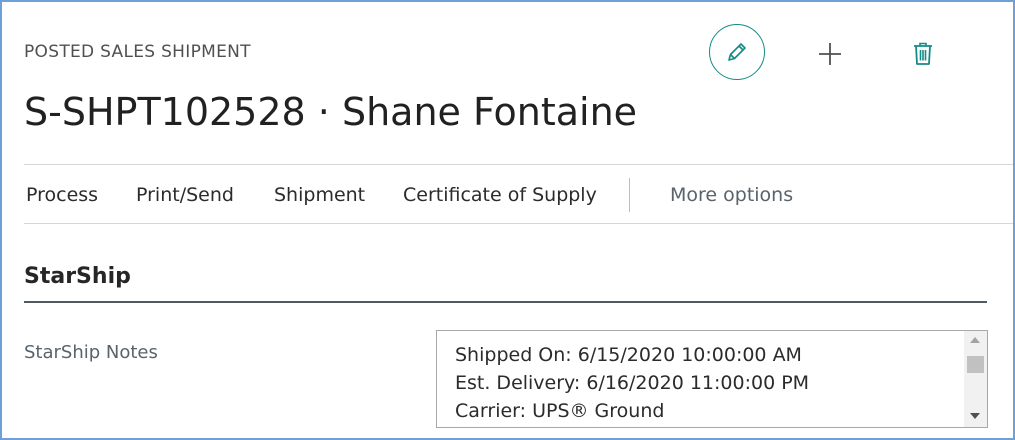 The height and width of the screenshot is (440, 1015). I want to click on scroll-thumb, so click(975, 364).